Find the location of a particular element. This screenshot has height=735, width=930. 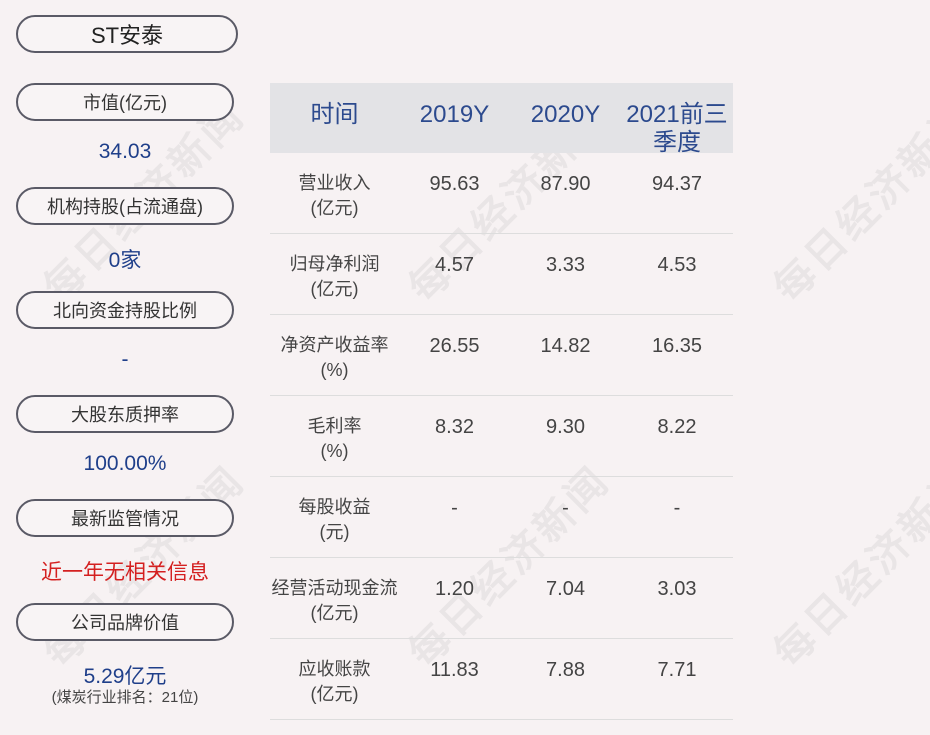

brand-value-label: 公司品牌价值 is located at coordinates (125, 622).